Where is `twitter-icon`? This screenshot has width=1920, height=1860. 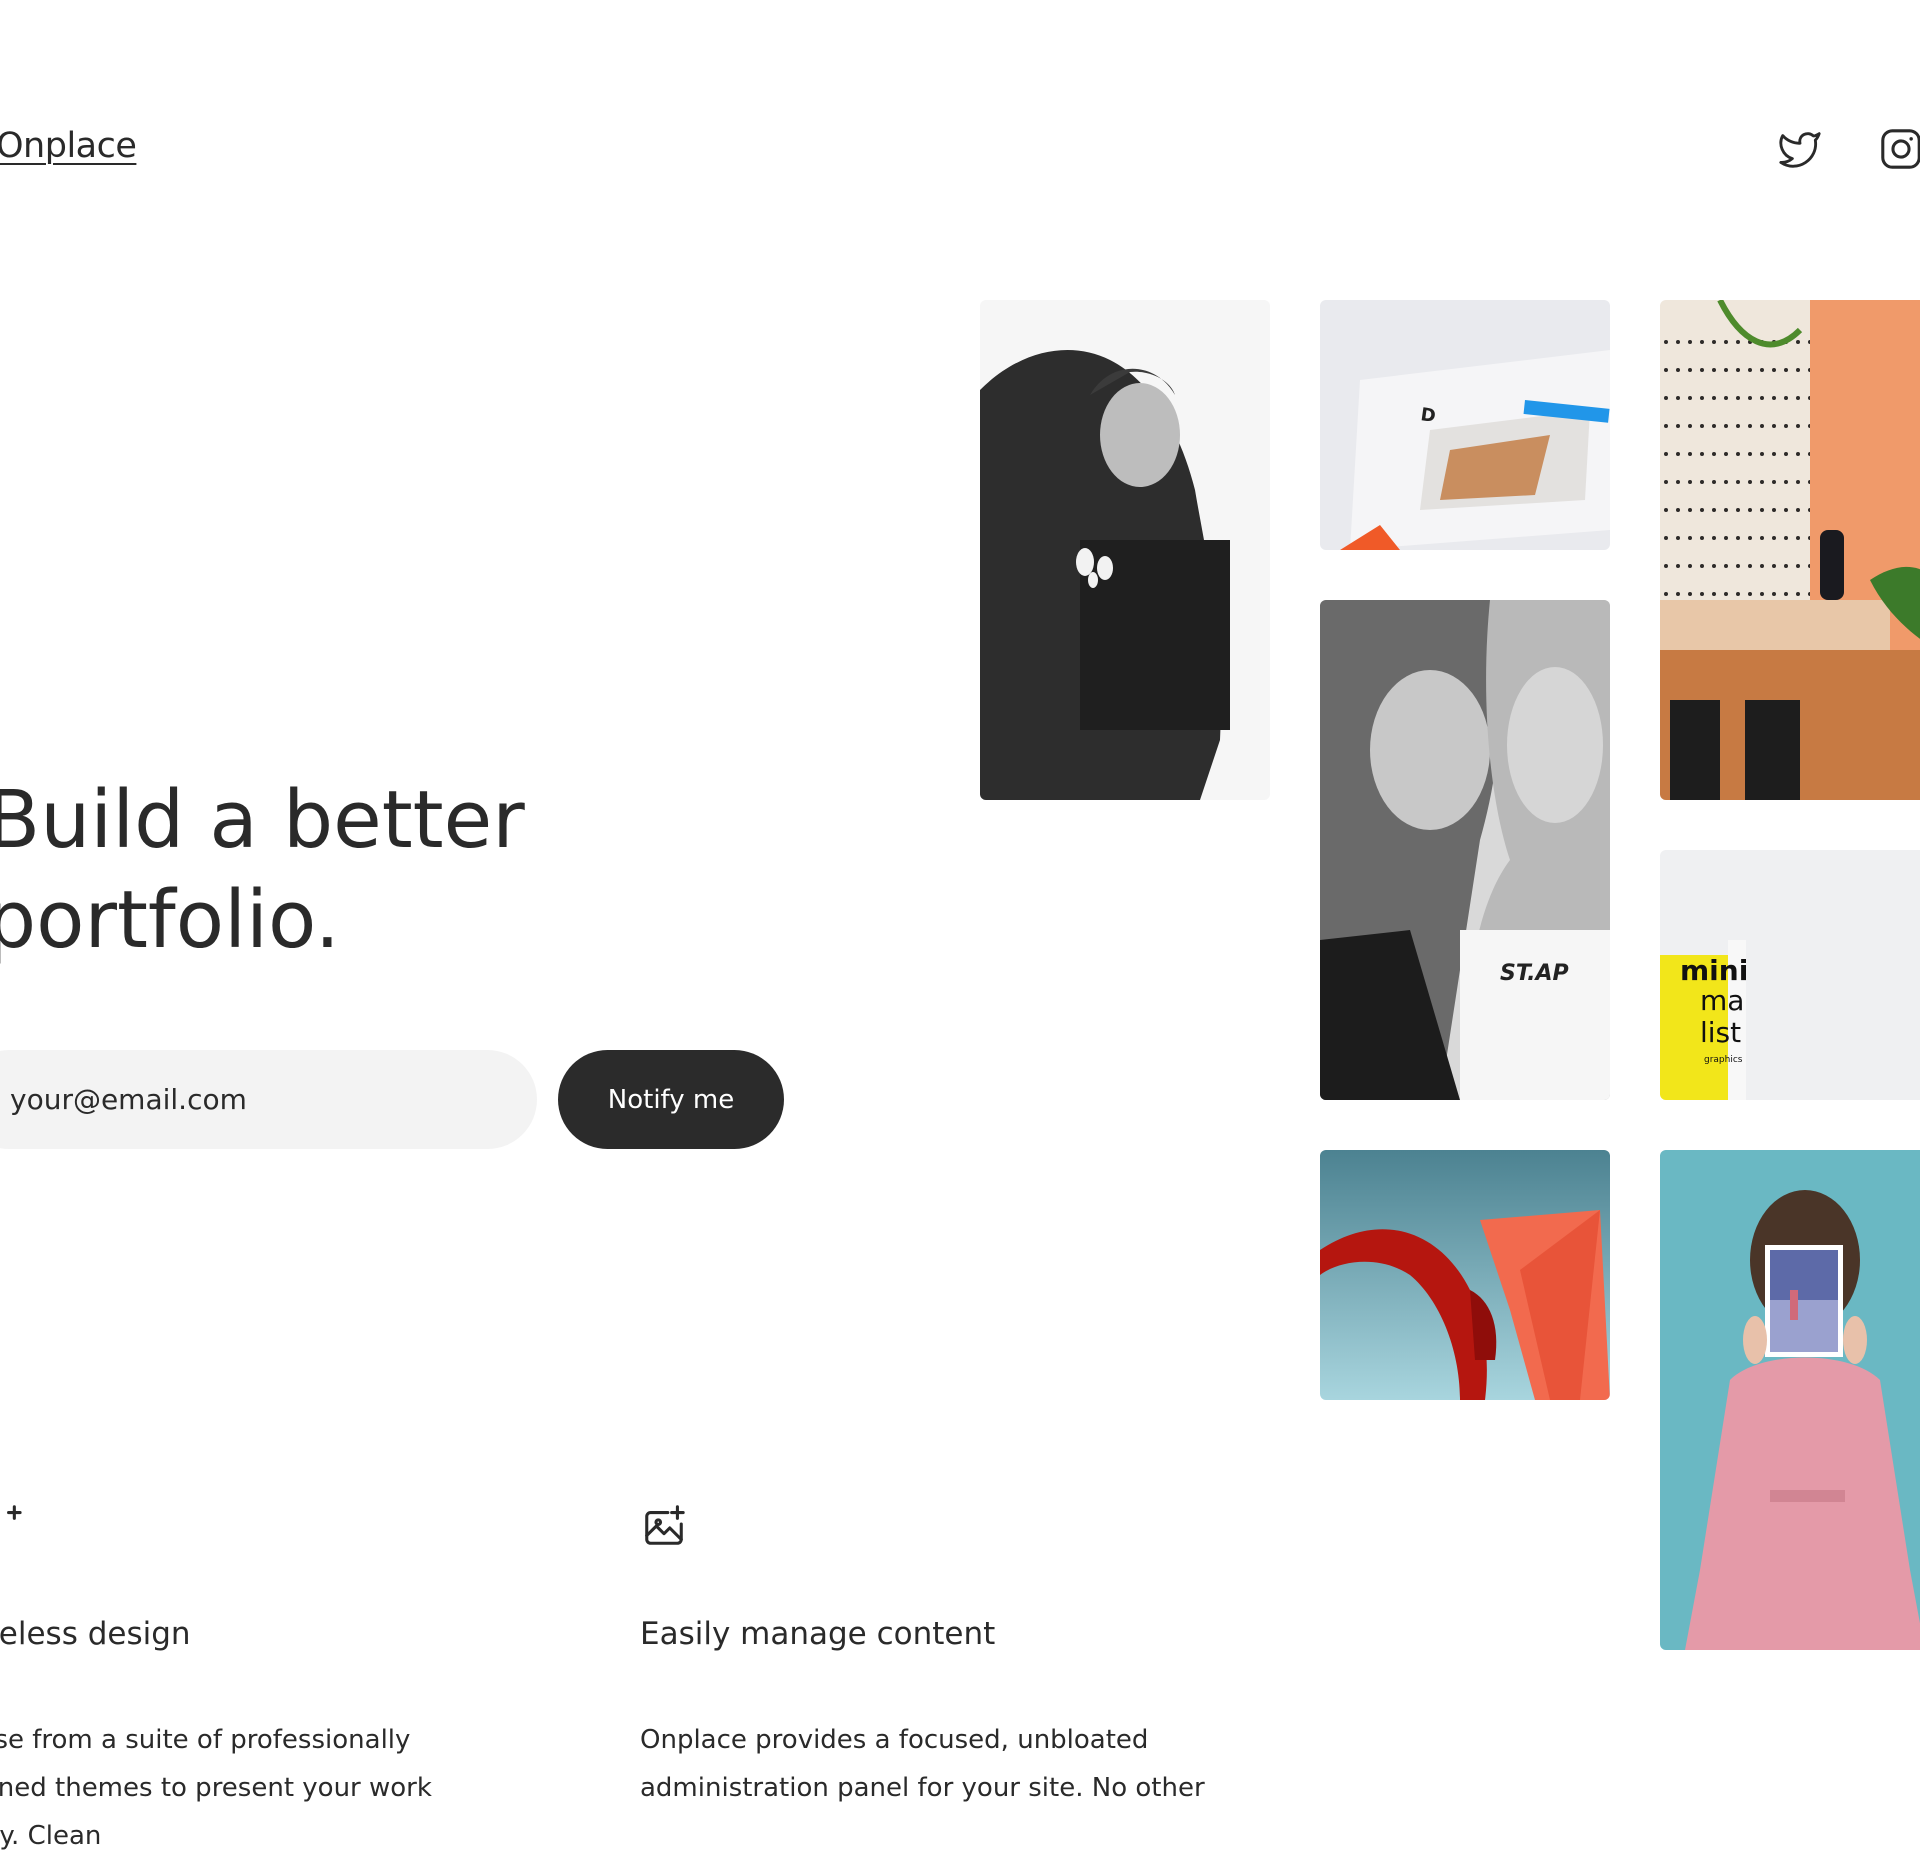 twitter-icon is located at coordinates (1800, 150).